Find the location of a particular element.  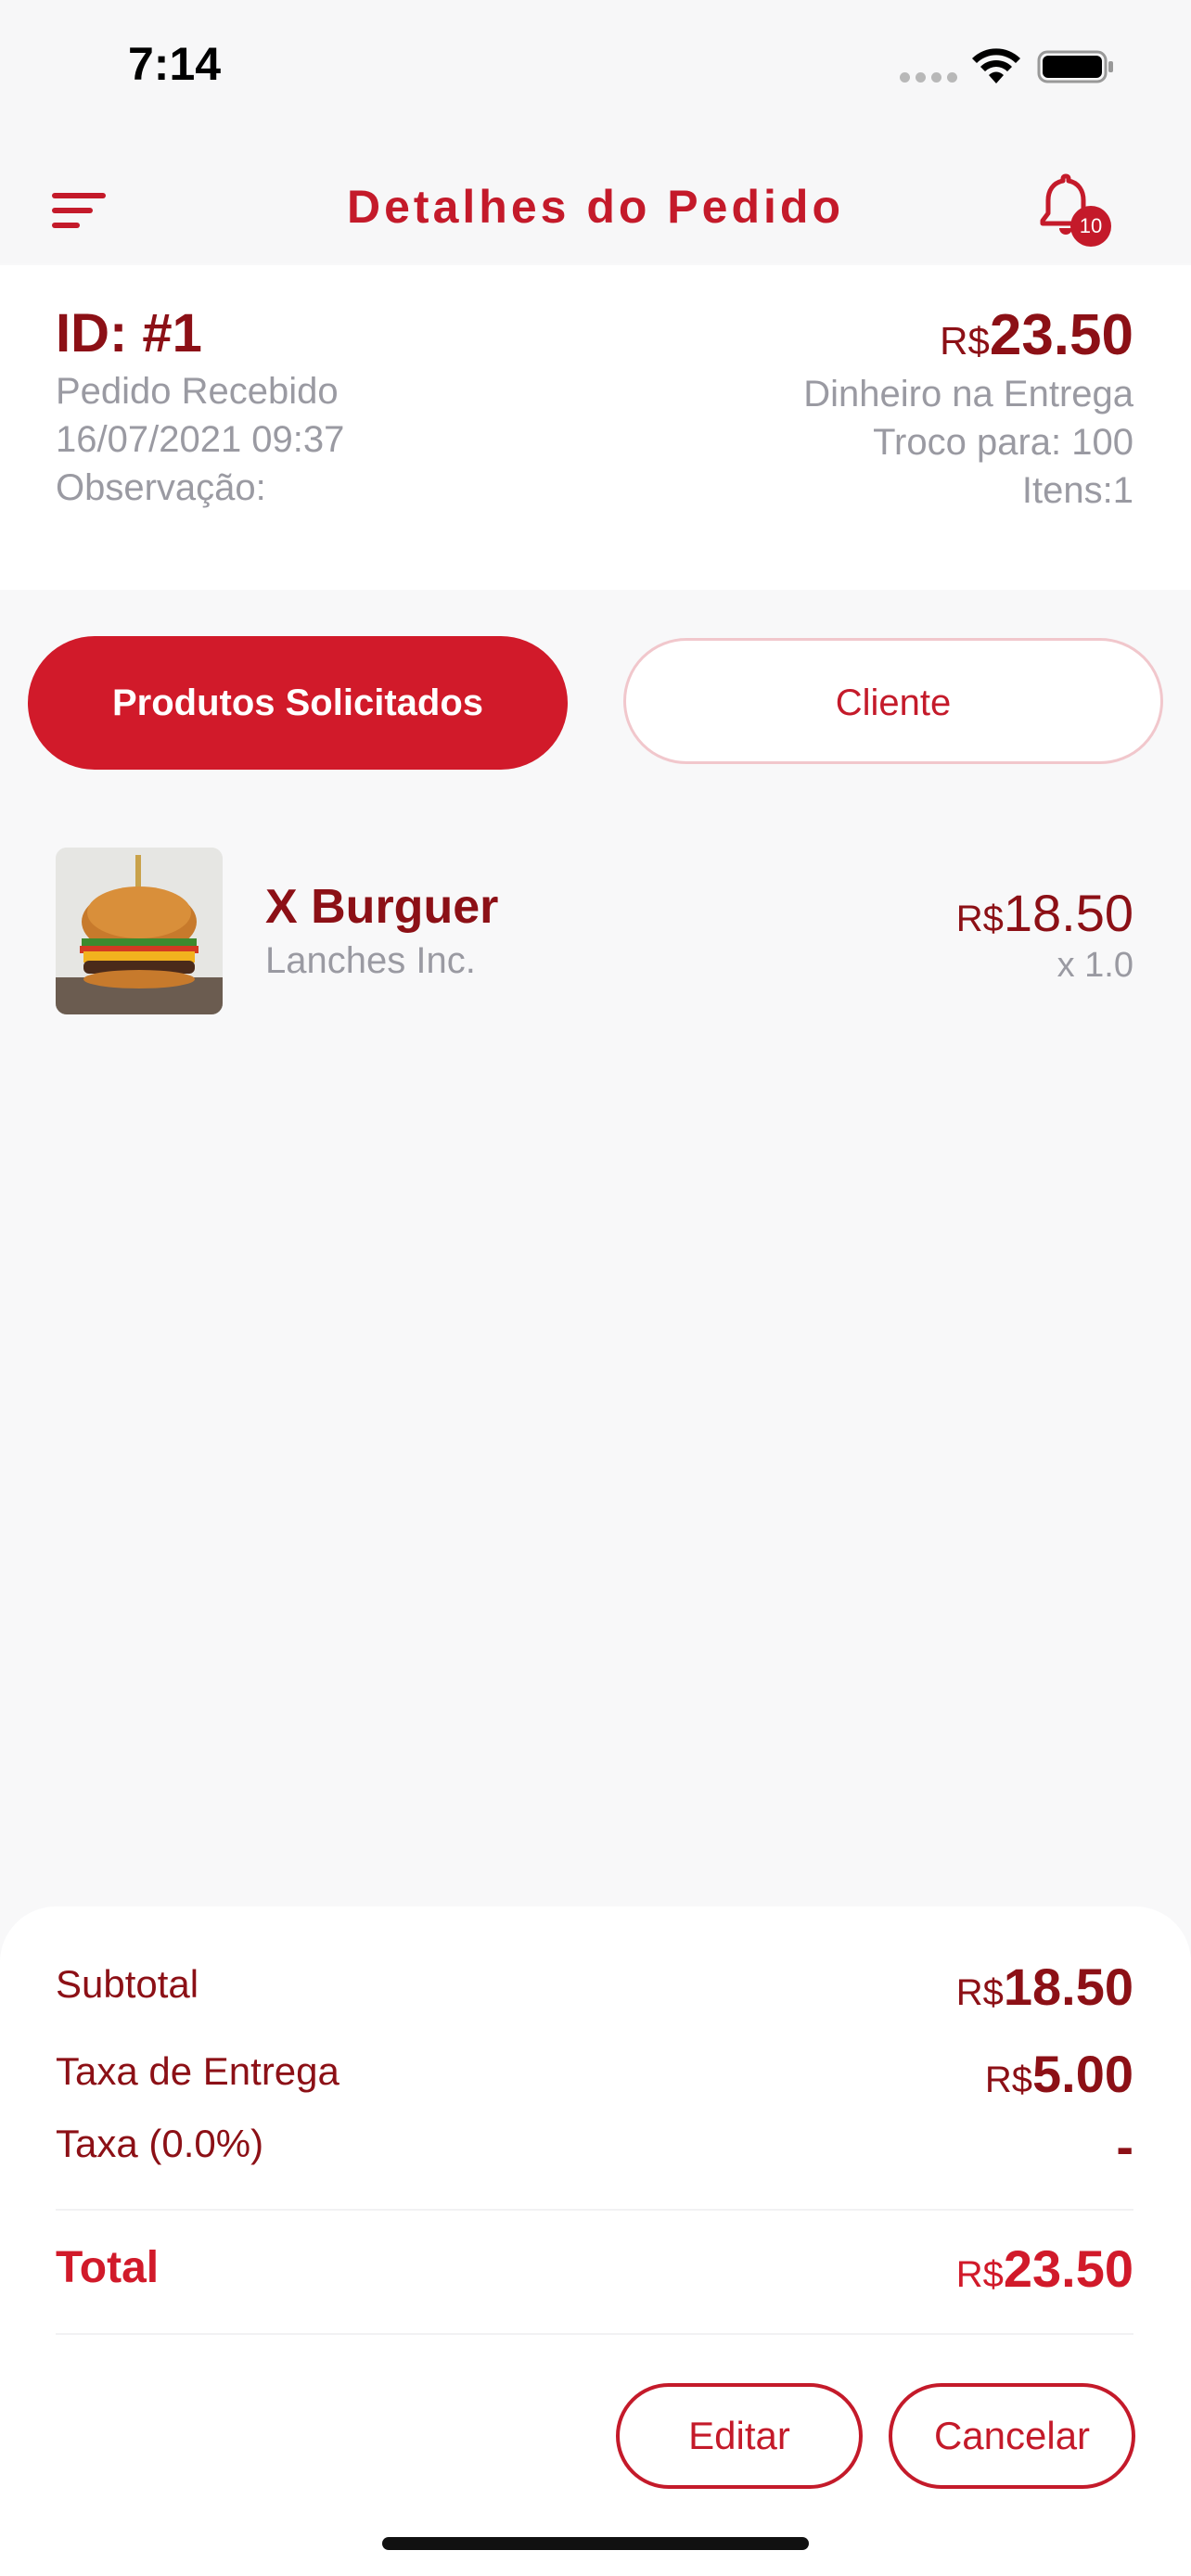

subtotal-value: R$18.50 is located at coordinates (1044, 1987).